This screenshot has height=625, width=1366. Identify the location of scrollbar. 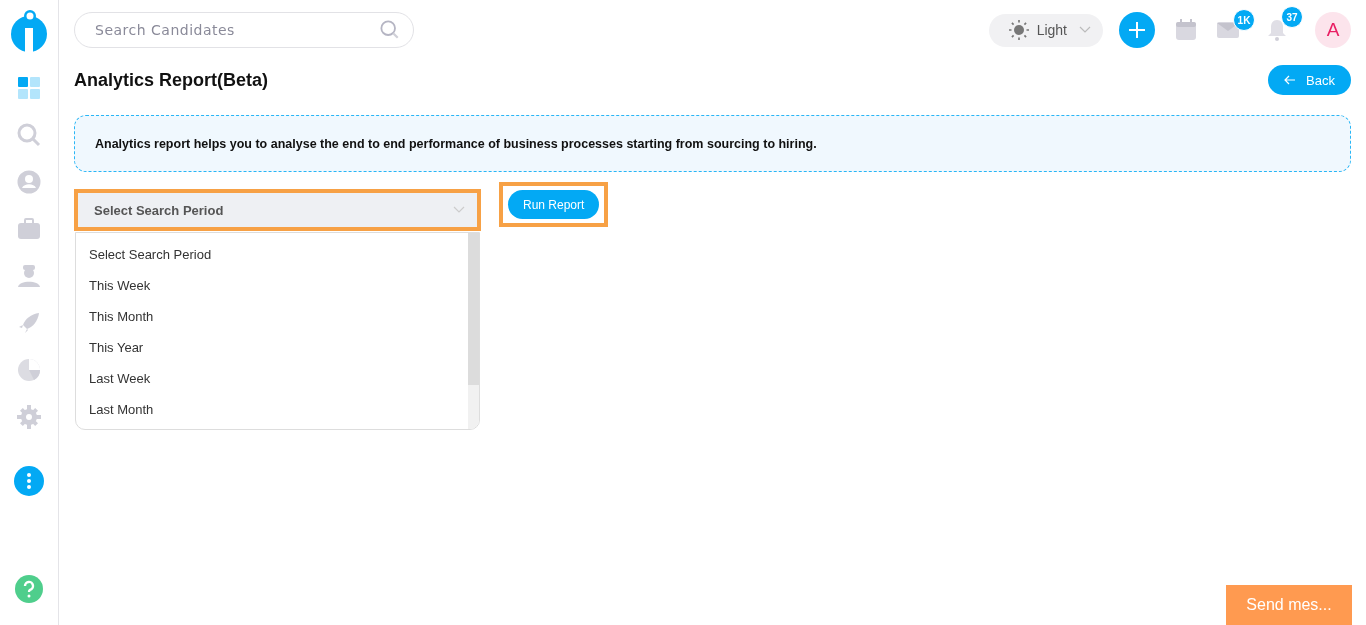
(473, 331).